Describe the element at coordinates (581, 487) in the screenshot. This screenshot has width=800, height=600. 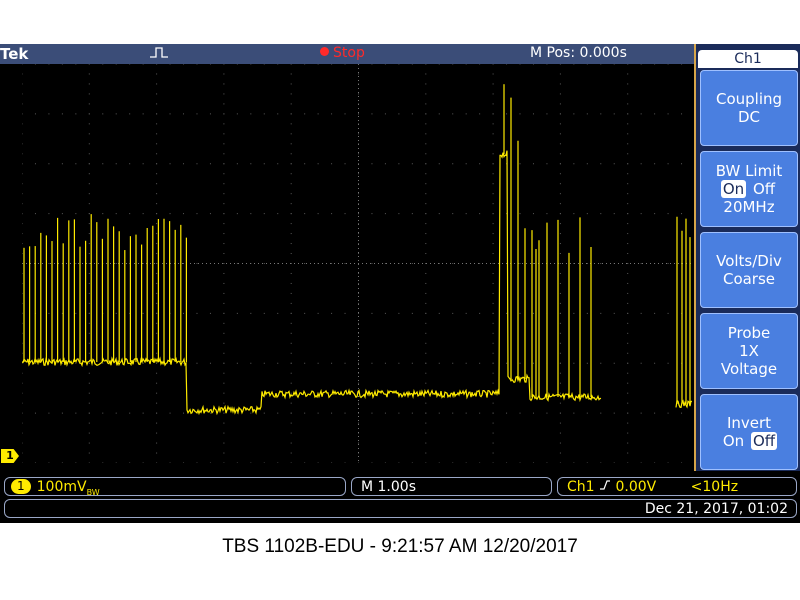
I see `trigger-source: Ch1` at that location.